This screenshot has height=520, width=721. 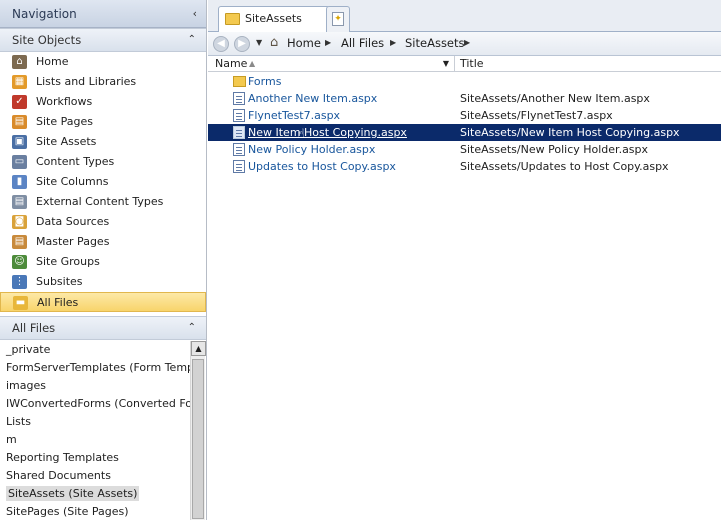 I want to click on sidebar-item-data-sources: ◙ Data Sources, so click(x=103, y=222).